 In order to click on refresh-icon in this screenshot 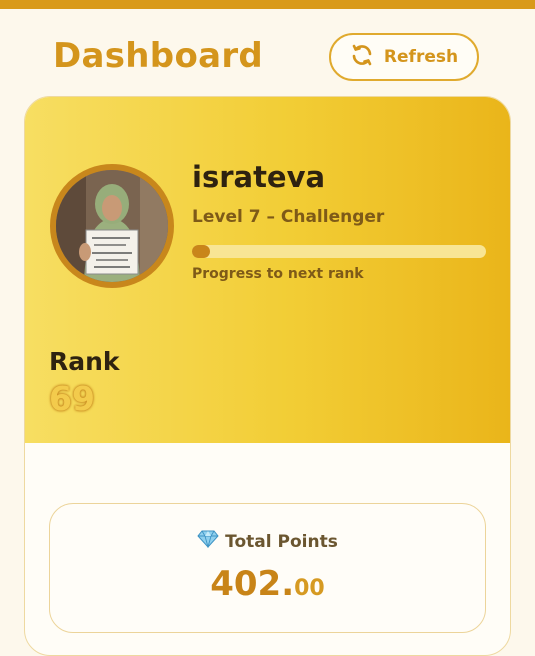, I will do `click(362, 57)`.